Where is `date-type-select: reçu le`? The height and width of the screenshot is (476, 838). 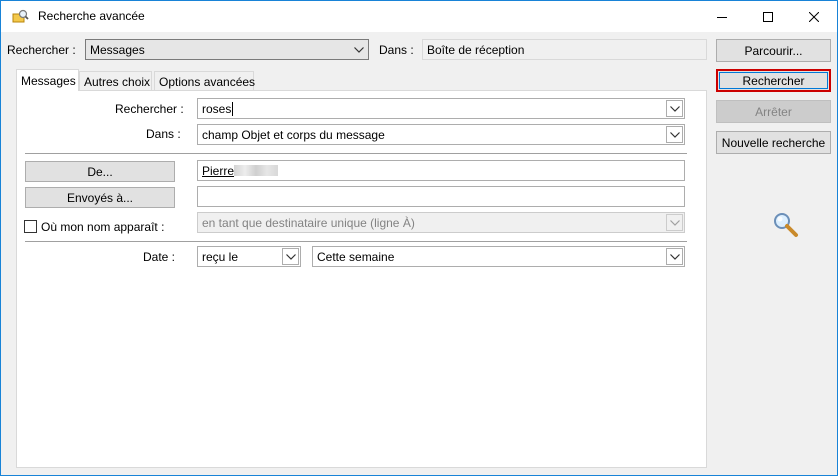
date-type-select: reçu le is located at coordinates (249, 256).